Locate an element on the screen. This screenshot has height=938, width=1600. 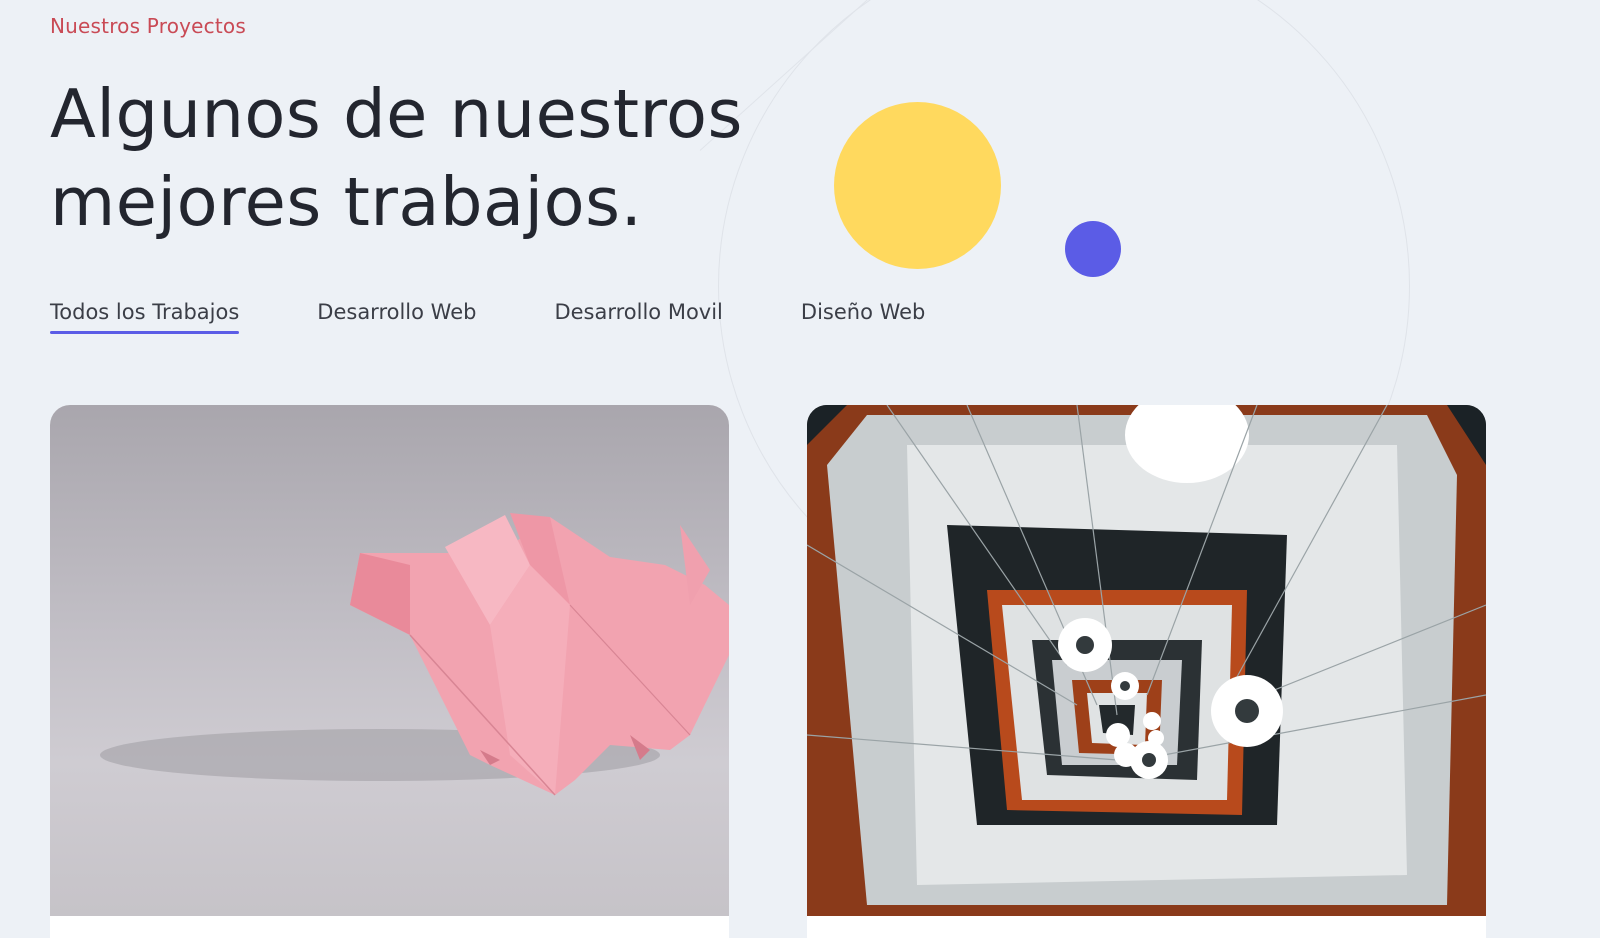
heading-line-2: mejores trabajos. is located at coordinates (346, 202).